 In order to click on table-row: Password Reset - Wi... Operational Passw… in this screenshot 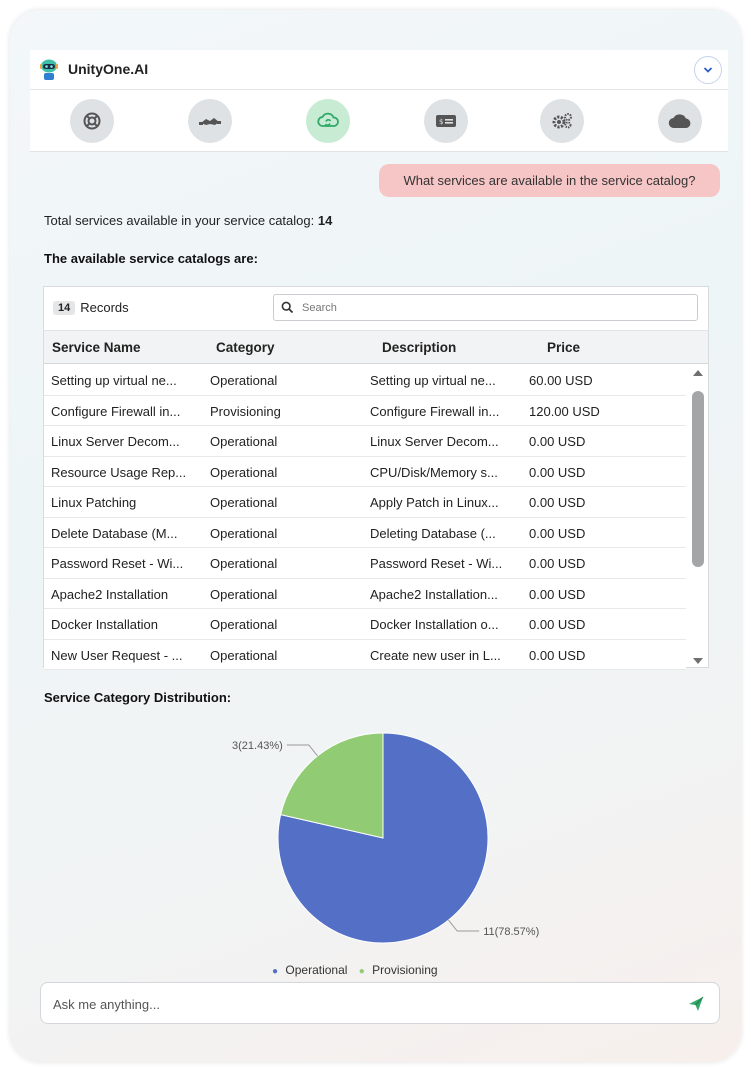, I will do `click(365, 563)`.